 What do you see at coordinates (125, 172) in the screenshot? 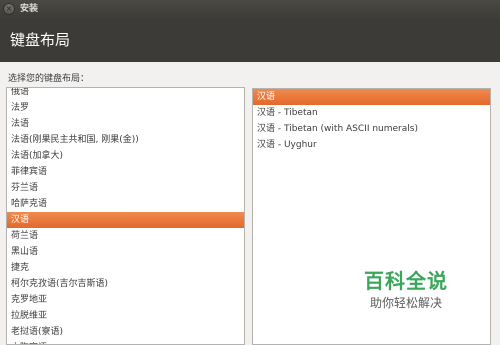
I see `layout-list-item: 菲律宾语` at bounding box center [125, 172].